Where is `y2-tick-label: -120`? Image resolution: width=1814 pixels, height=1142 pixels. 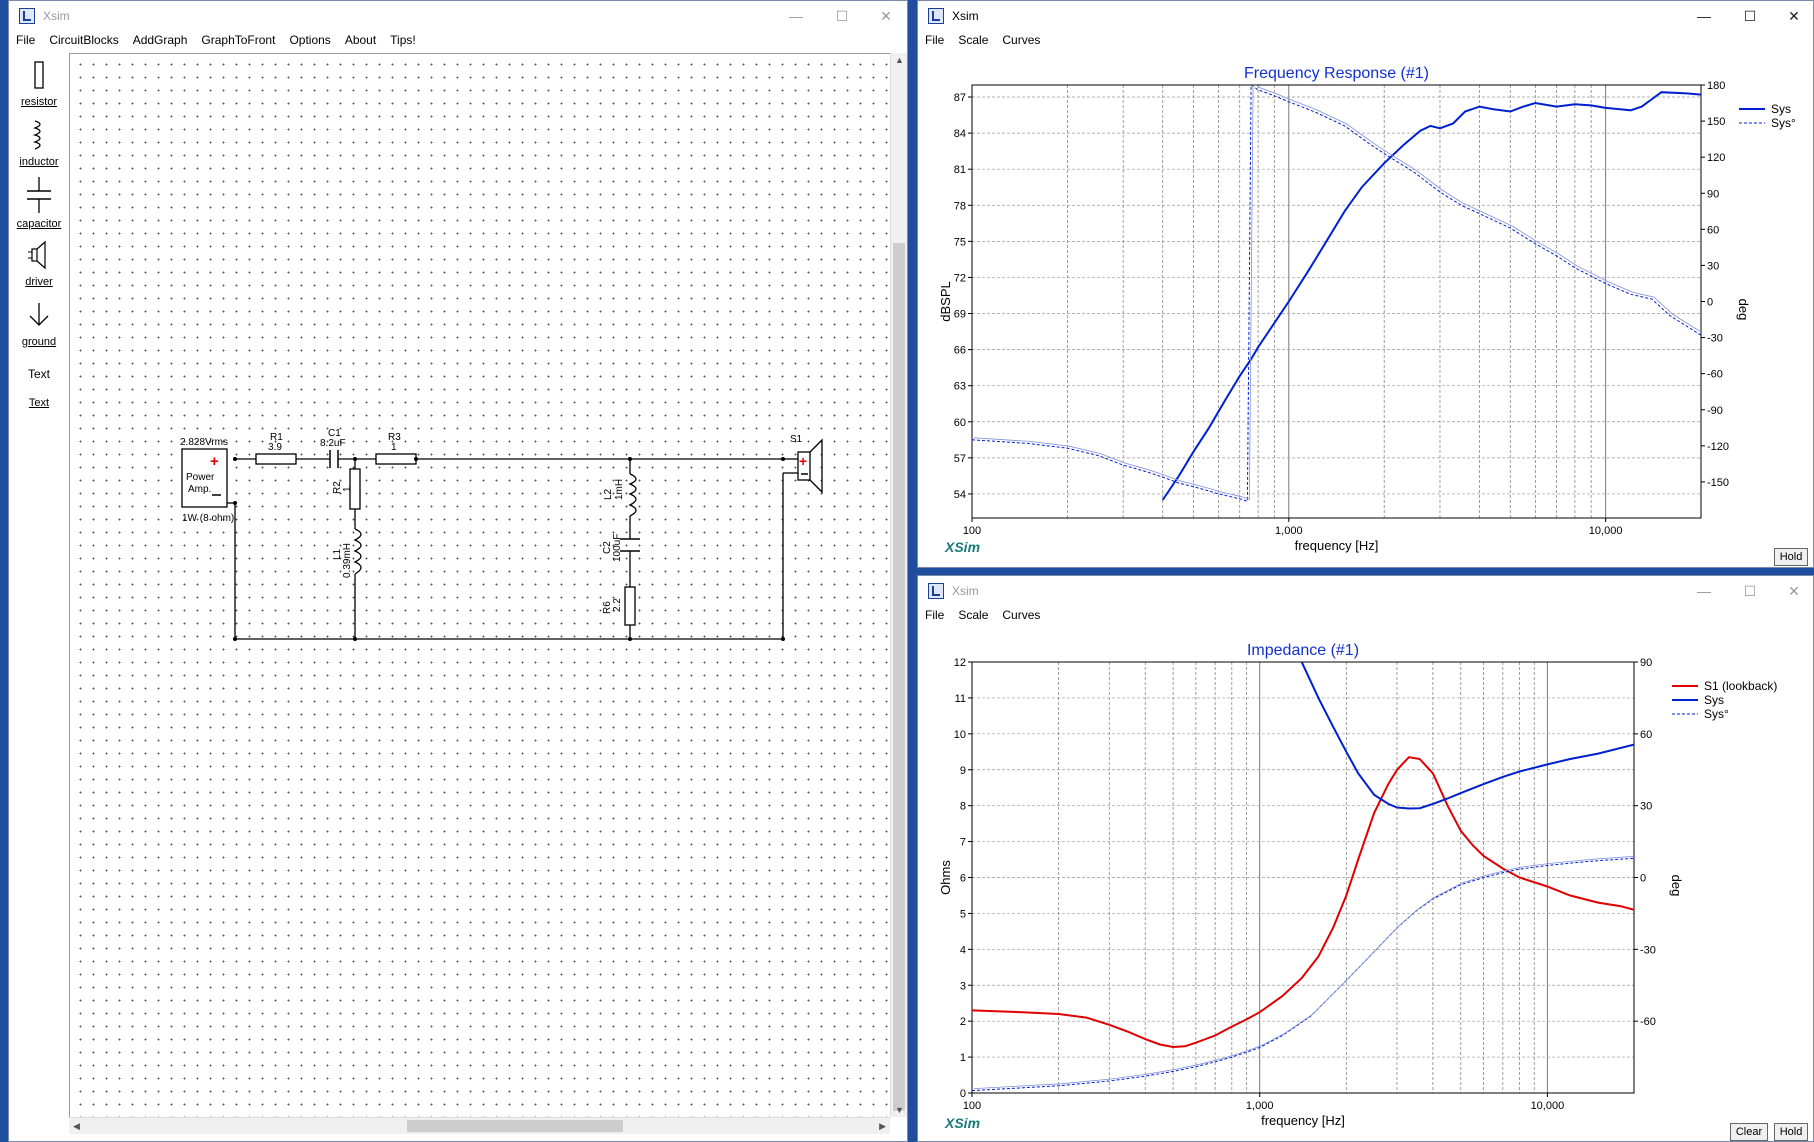
y2-tick-label: -120 is located at coordinates (1718, 447).